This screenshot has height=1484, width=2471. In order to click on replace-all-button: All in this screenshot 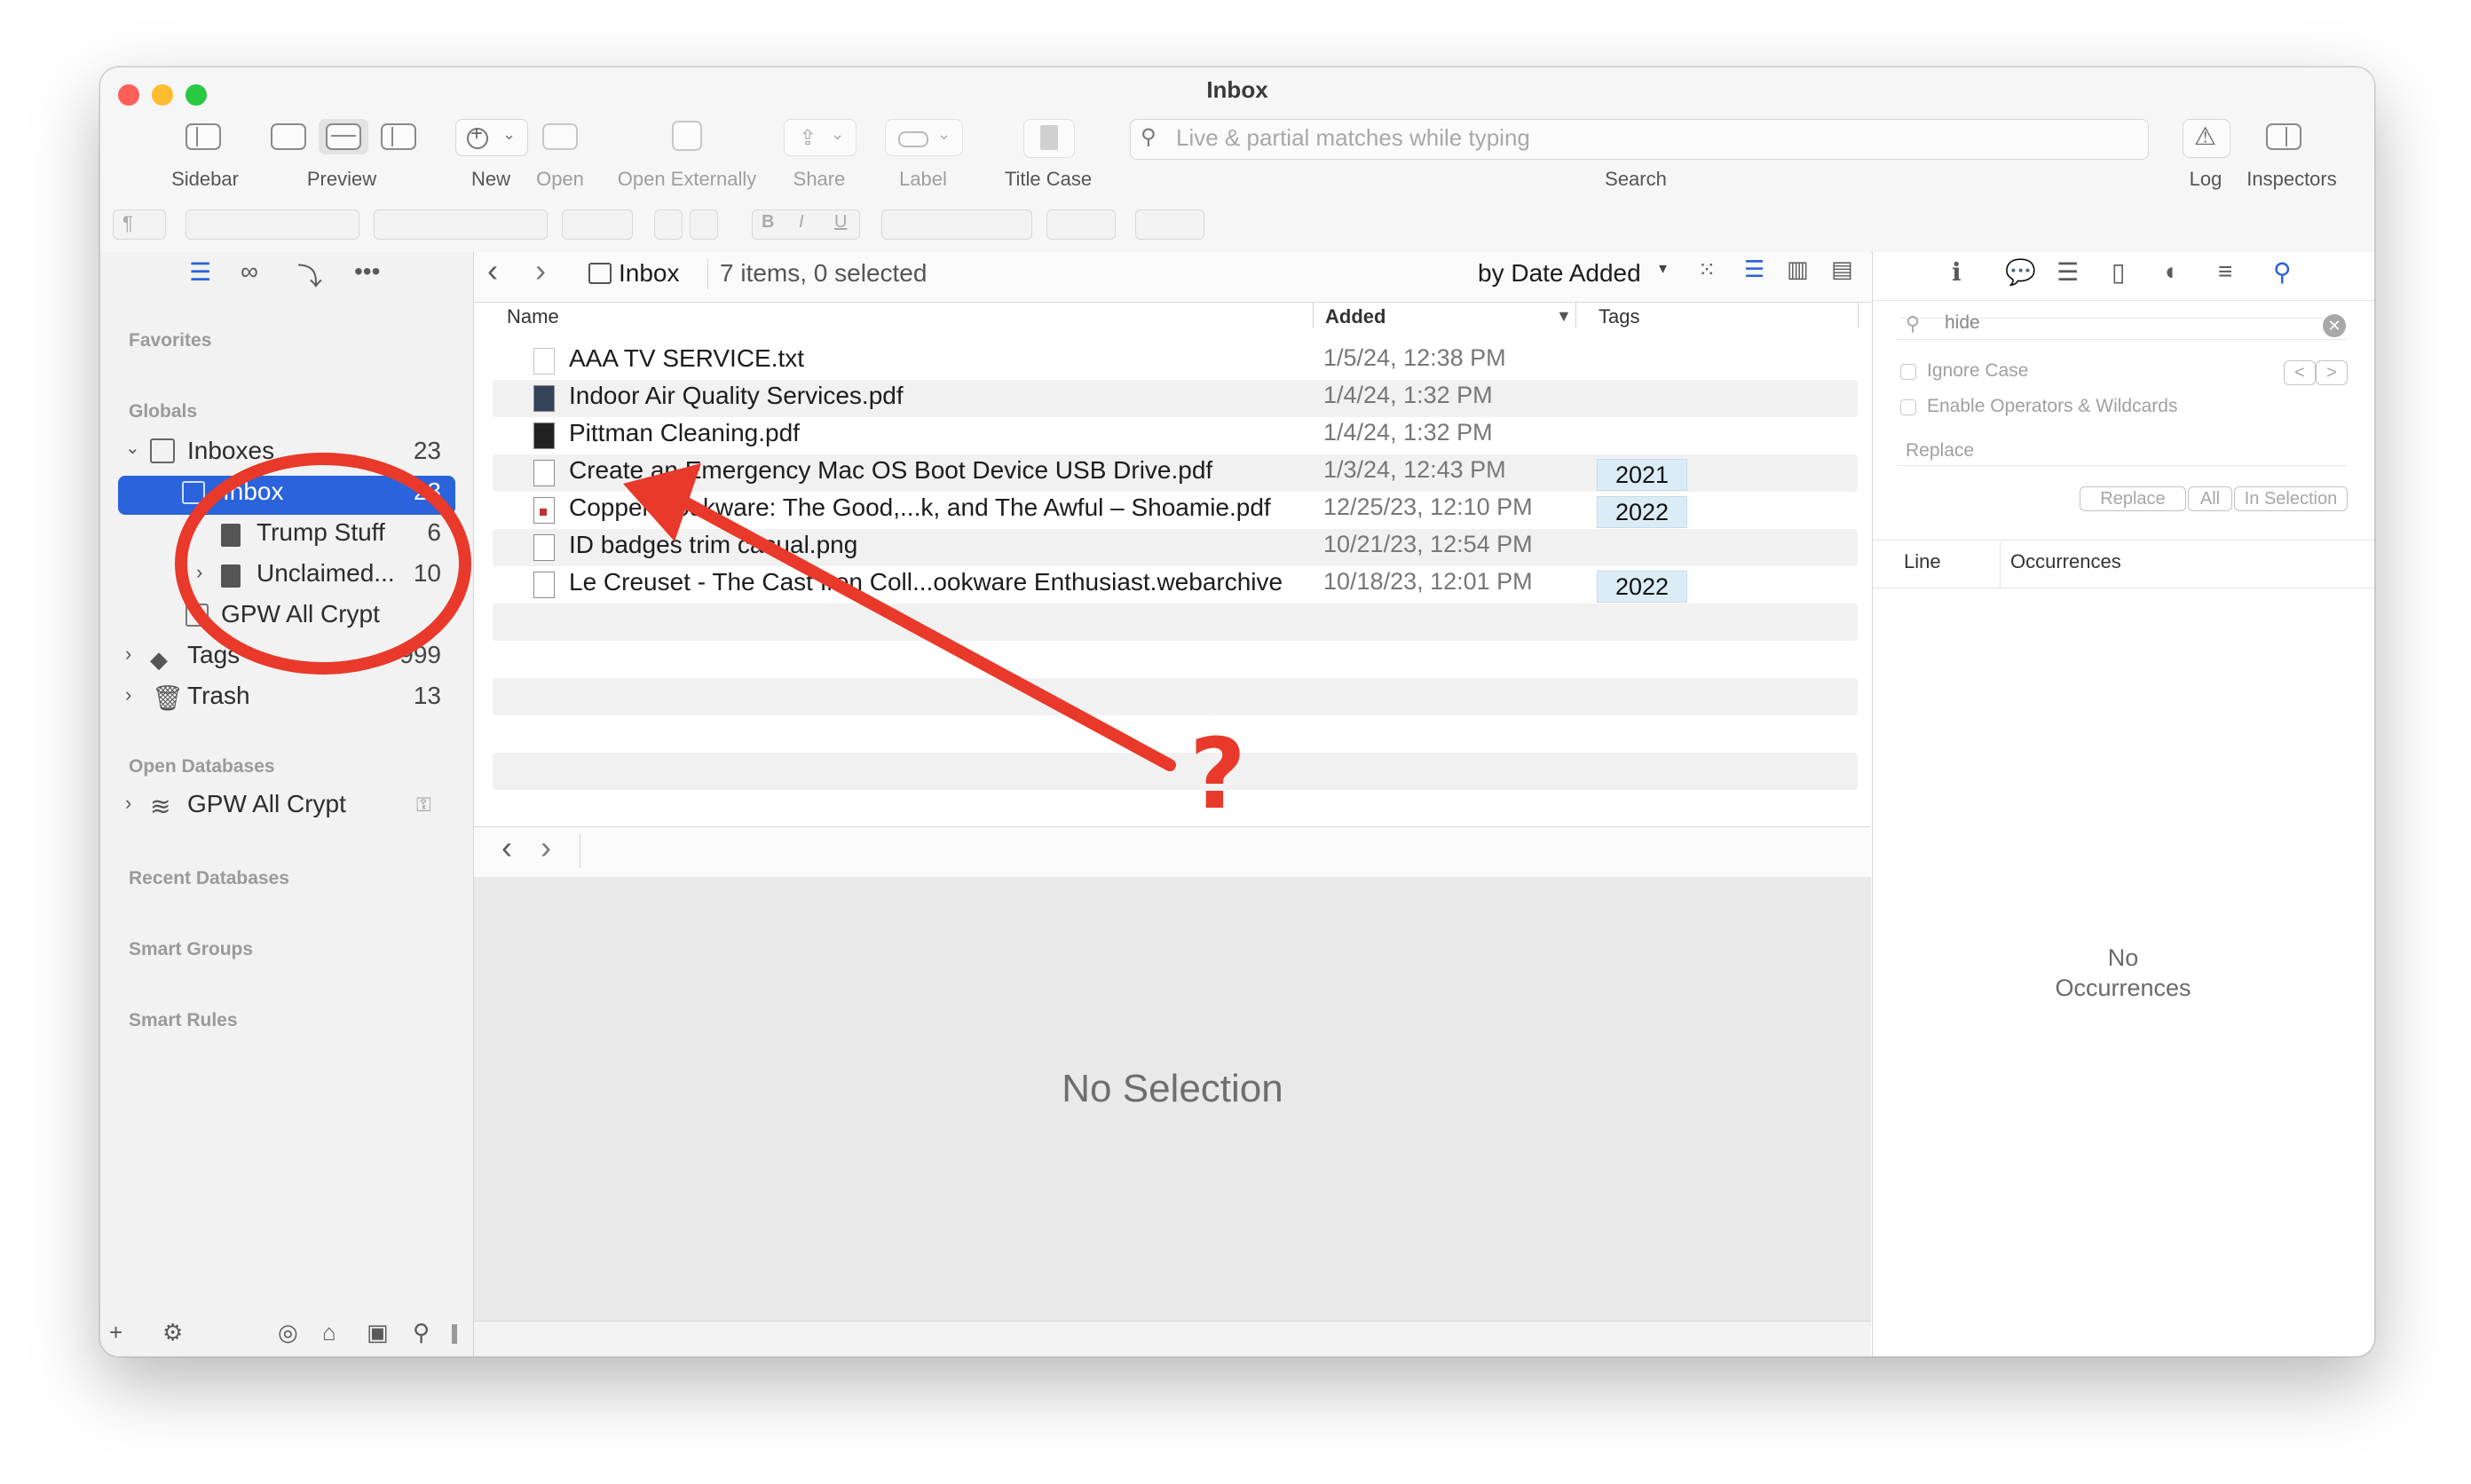, I will do `click(2210, 499)`.